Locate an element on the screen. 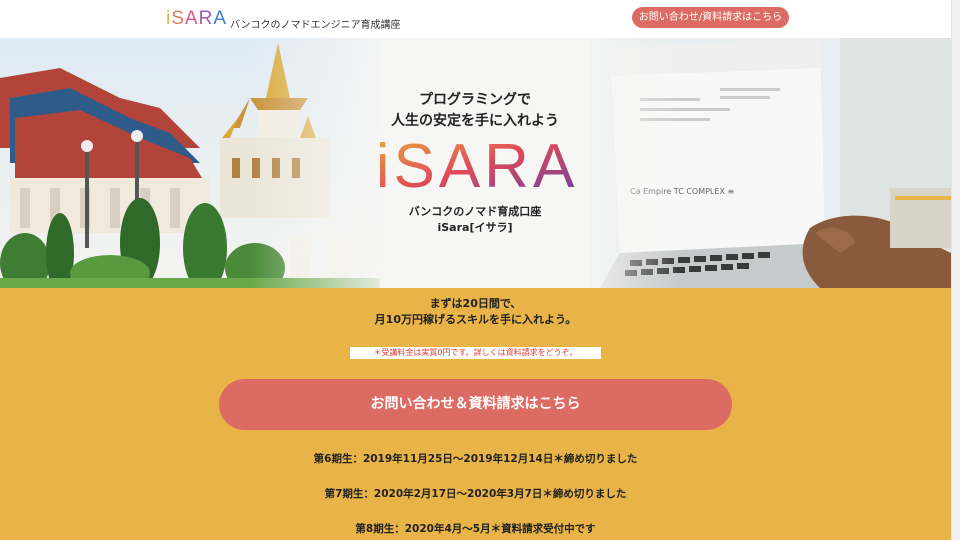 The width and height of the screenshot is (960, 540). hero-logo-text: iSARA is located at coordinates (477, 164).